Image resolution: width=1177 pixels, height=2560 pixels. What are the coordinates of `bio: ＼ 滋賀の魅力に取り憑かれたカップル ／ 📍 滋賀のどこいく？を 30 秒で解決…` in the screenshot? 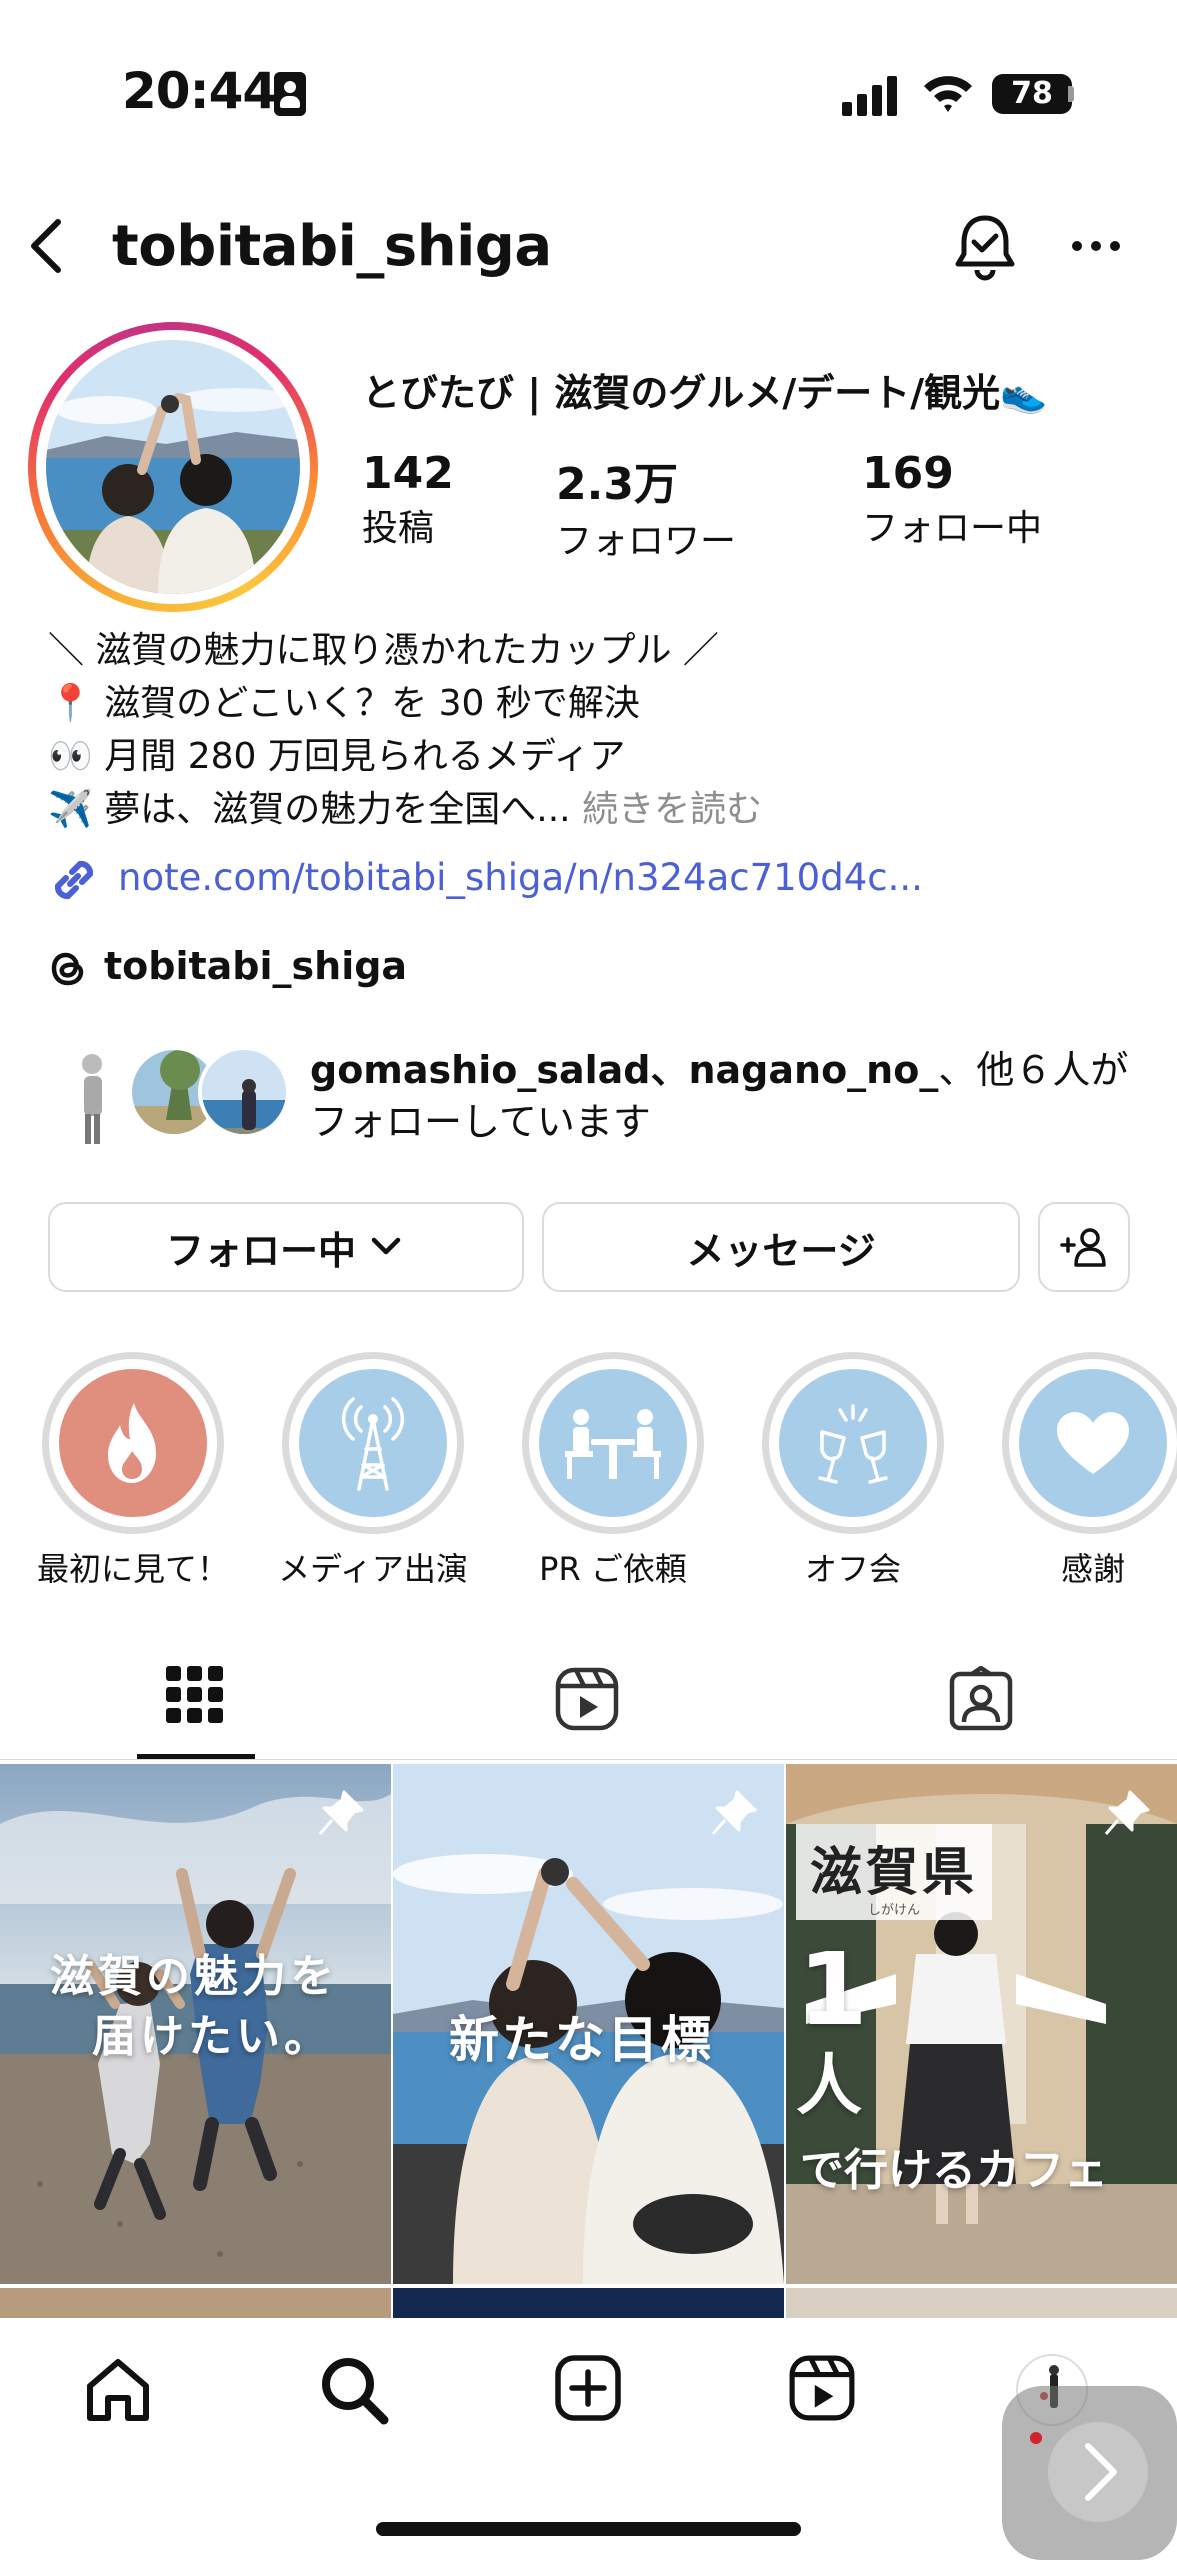 It's located at (405, 730).